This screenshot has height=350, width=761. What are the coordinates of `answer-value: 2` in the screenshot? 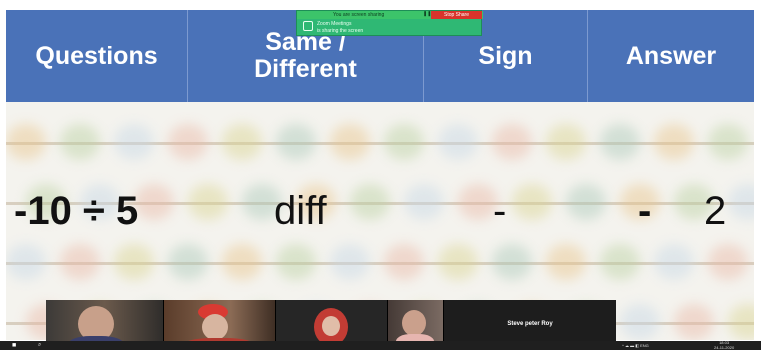 It's located at (715, 211).